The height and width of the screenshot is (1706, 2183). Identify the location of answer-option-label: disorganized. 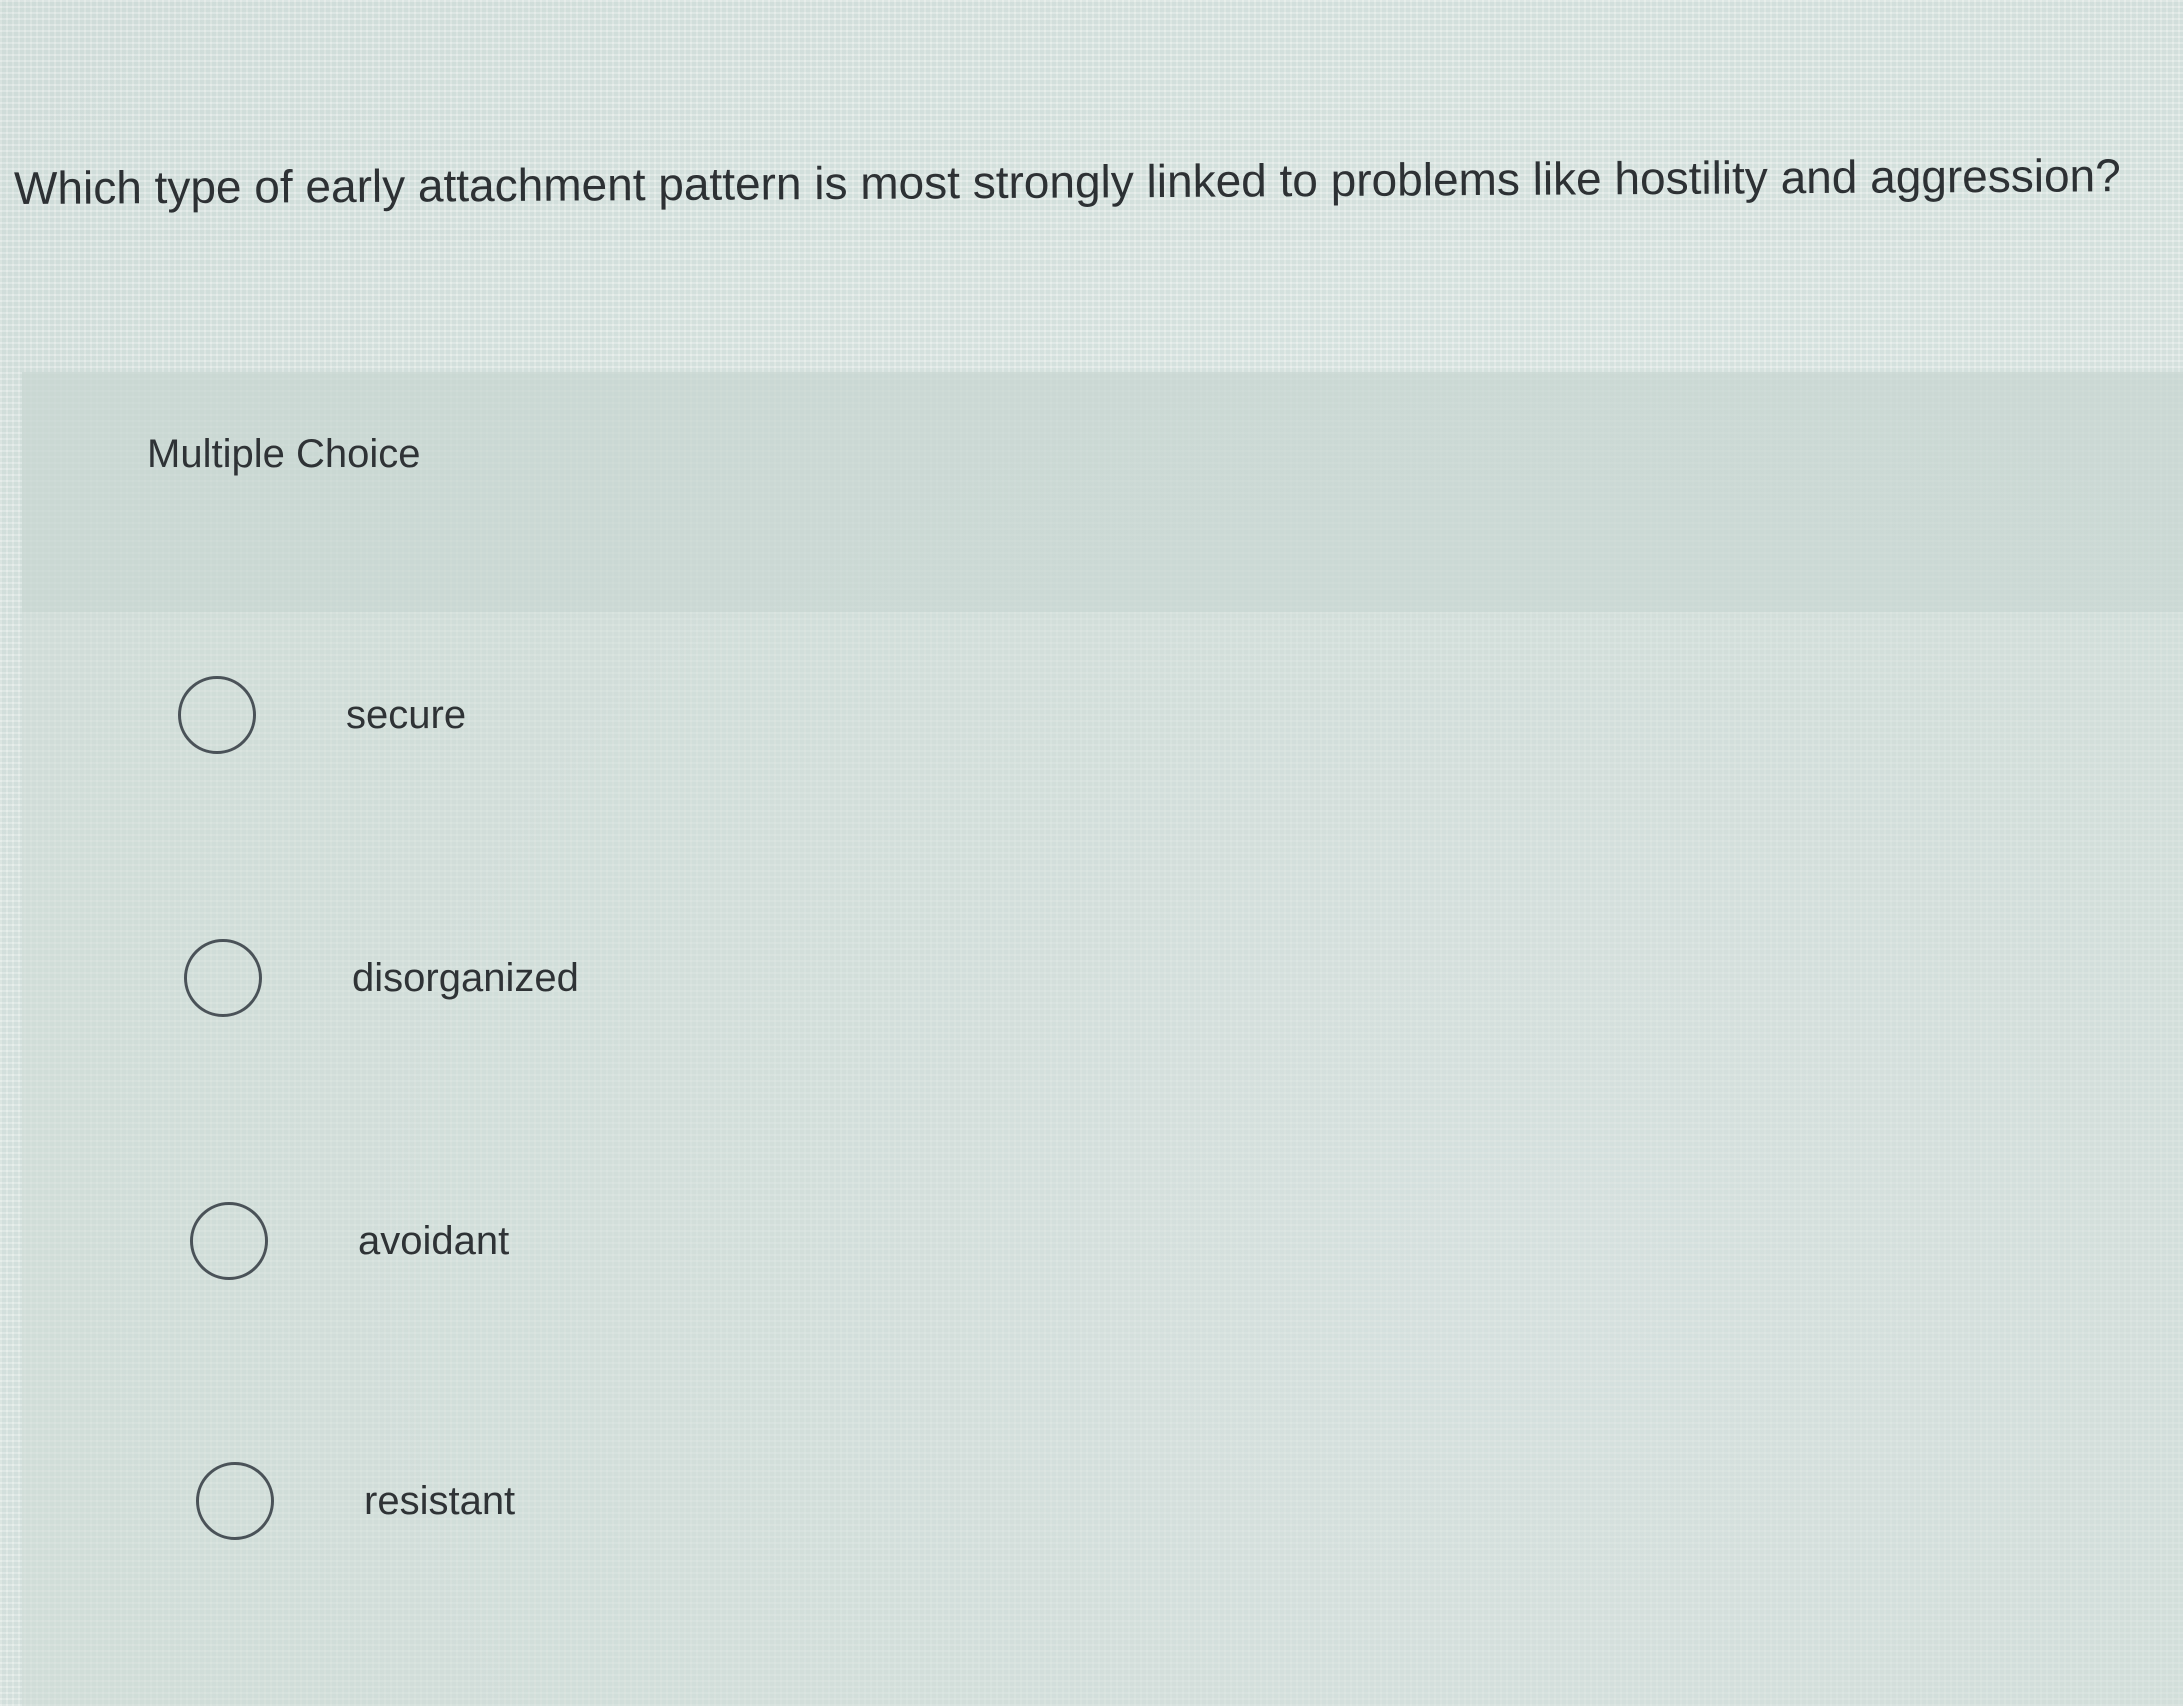
(465, 978).